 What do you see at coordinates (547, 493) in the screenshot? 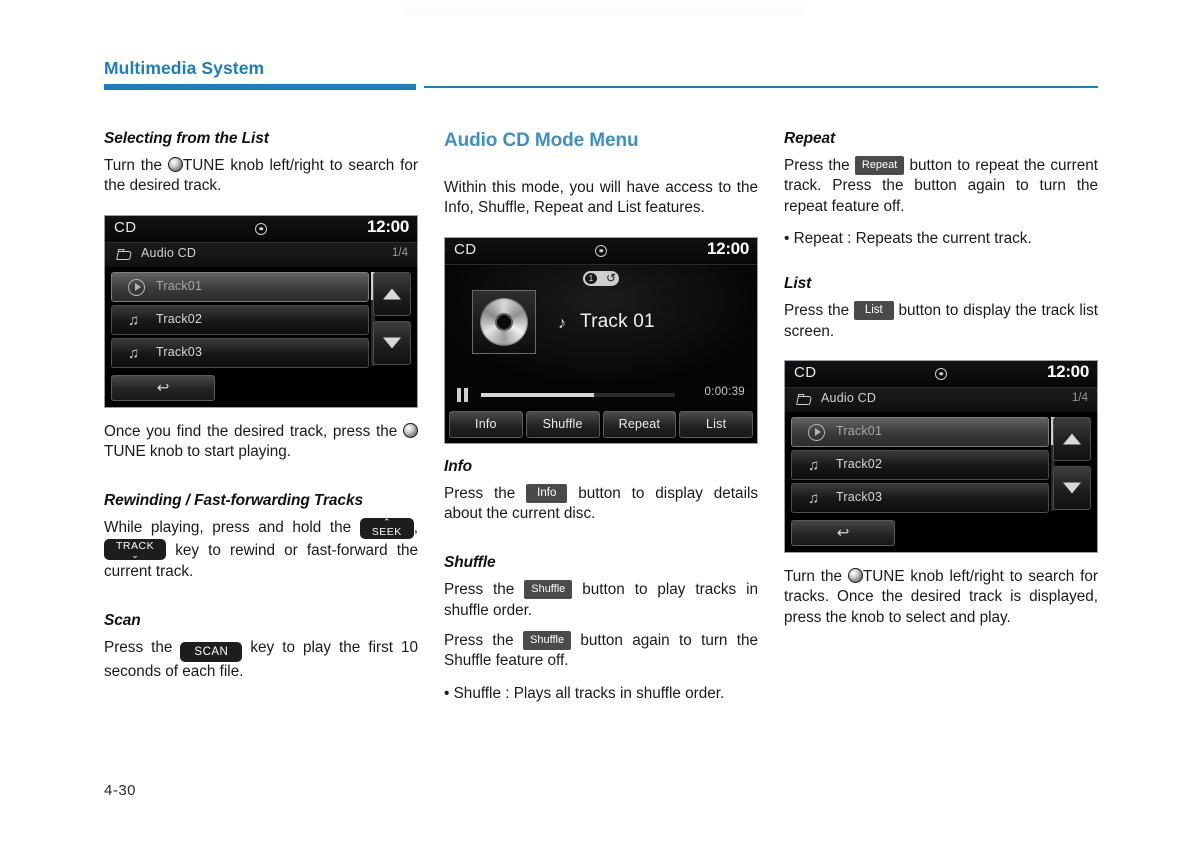
I see `info-chip: Info` at bounding box center [547, 493].